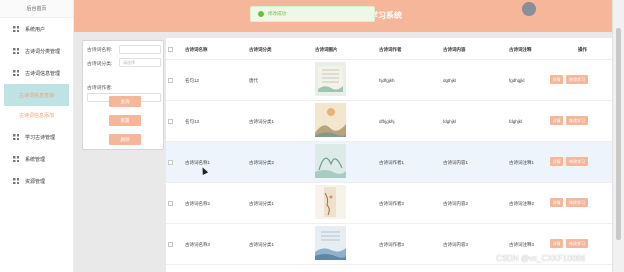 The height and width of the screenshot is (272, 624). What do you see at coordinates (450, 121) in the screenshot?
I see `cell-content: fdghjkl` at bounding box center [450, 121].